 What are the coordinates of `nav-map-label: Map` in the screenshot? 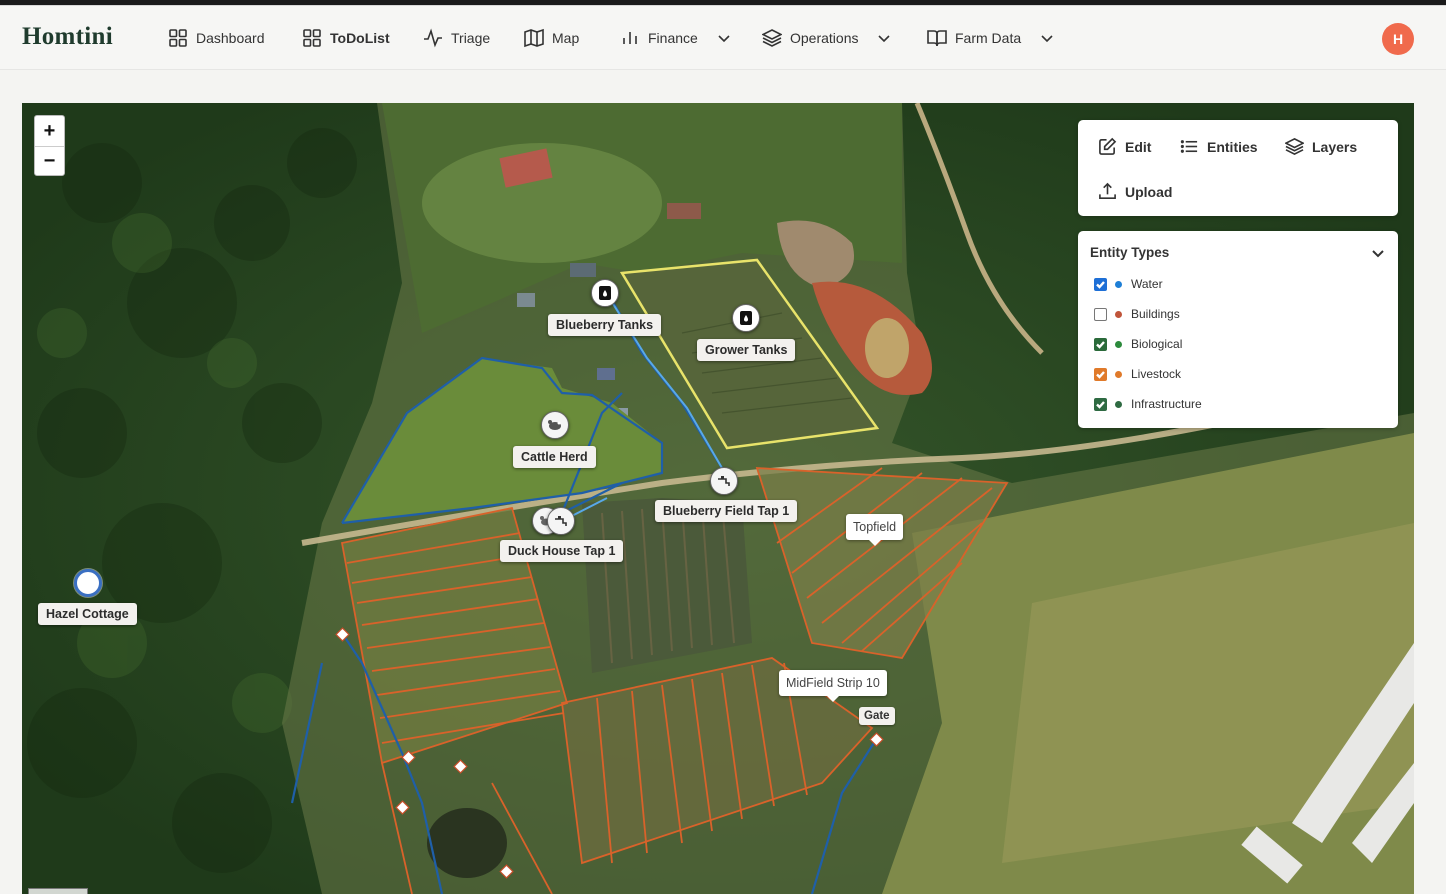 It's located at (566, 38).